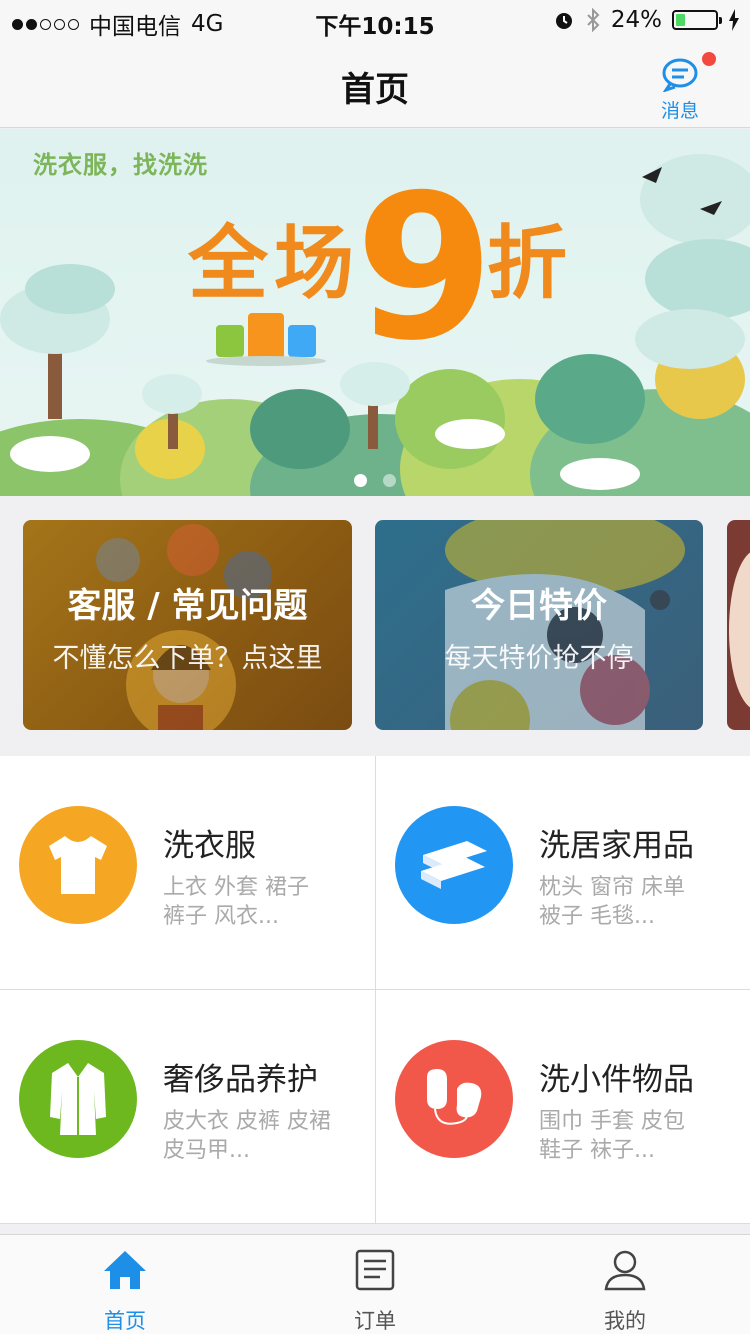 This screenshot has height=1334, width=750. Describe the element at coordinates (125, 1270) in the screenshot. I see `home-icon` at that location.